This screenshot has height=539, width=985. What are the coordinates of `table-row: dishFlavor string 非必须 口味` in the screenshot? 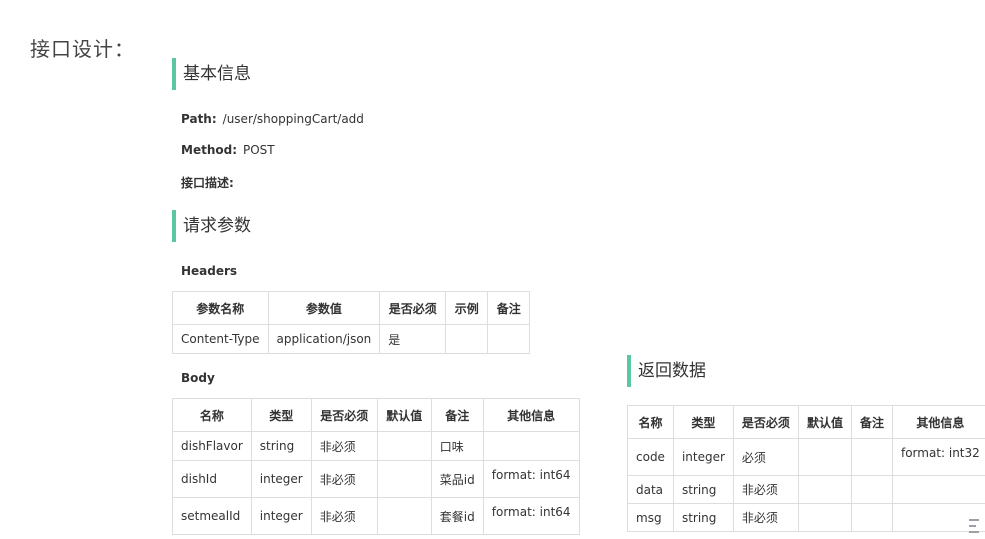 It's located at (376, 446).